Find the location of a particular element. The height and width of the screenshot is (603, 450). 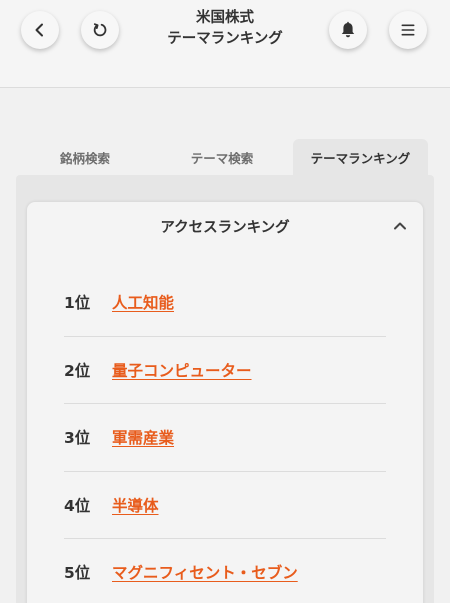

refresh-button is located at coordinates (100, 30).